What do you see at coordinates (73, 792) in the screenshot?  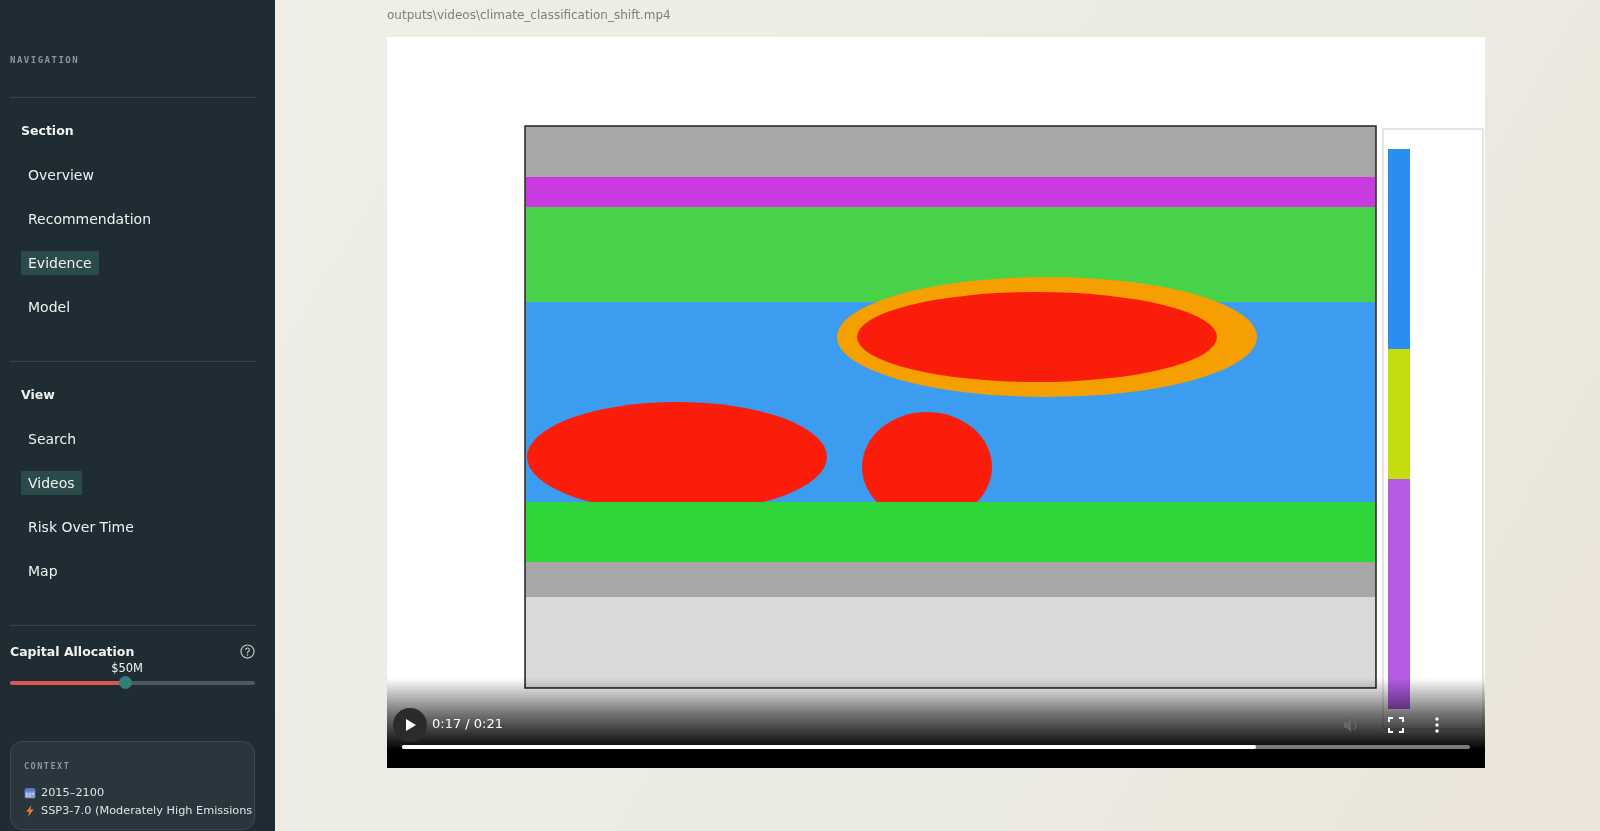 I see `context-text: 2015–2100` at bounding box center [73, 792].